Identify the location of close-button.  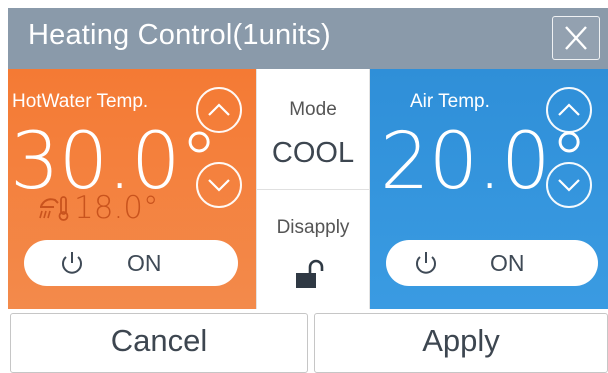
(576, 38).